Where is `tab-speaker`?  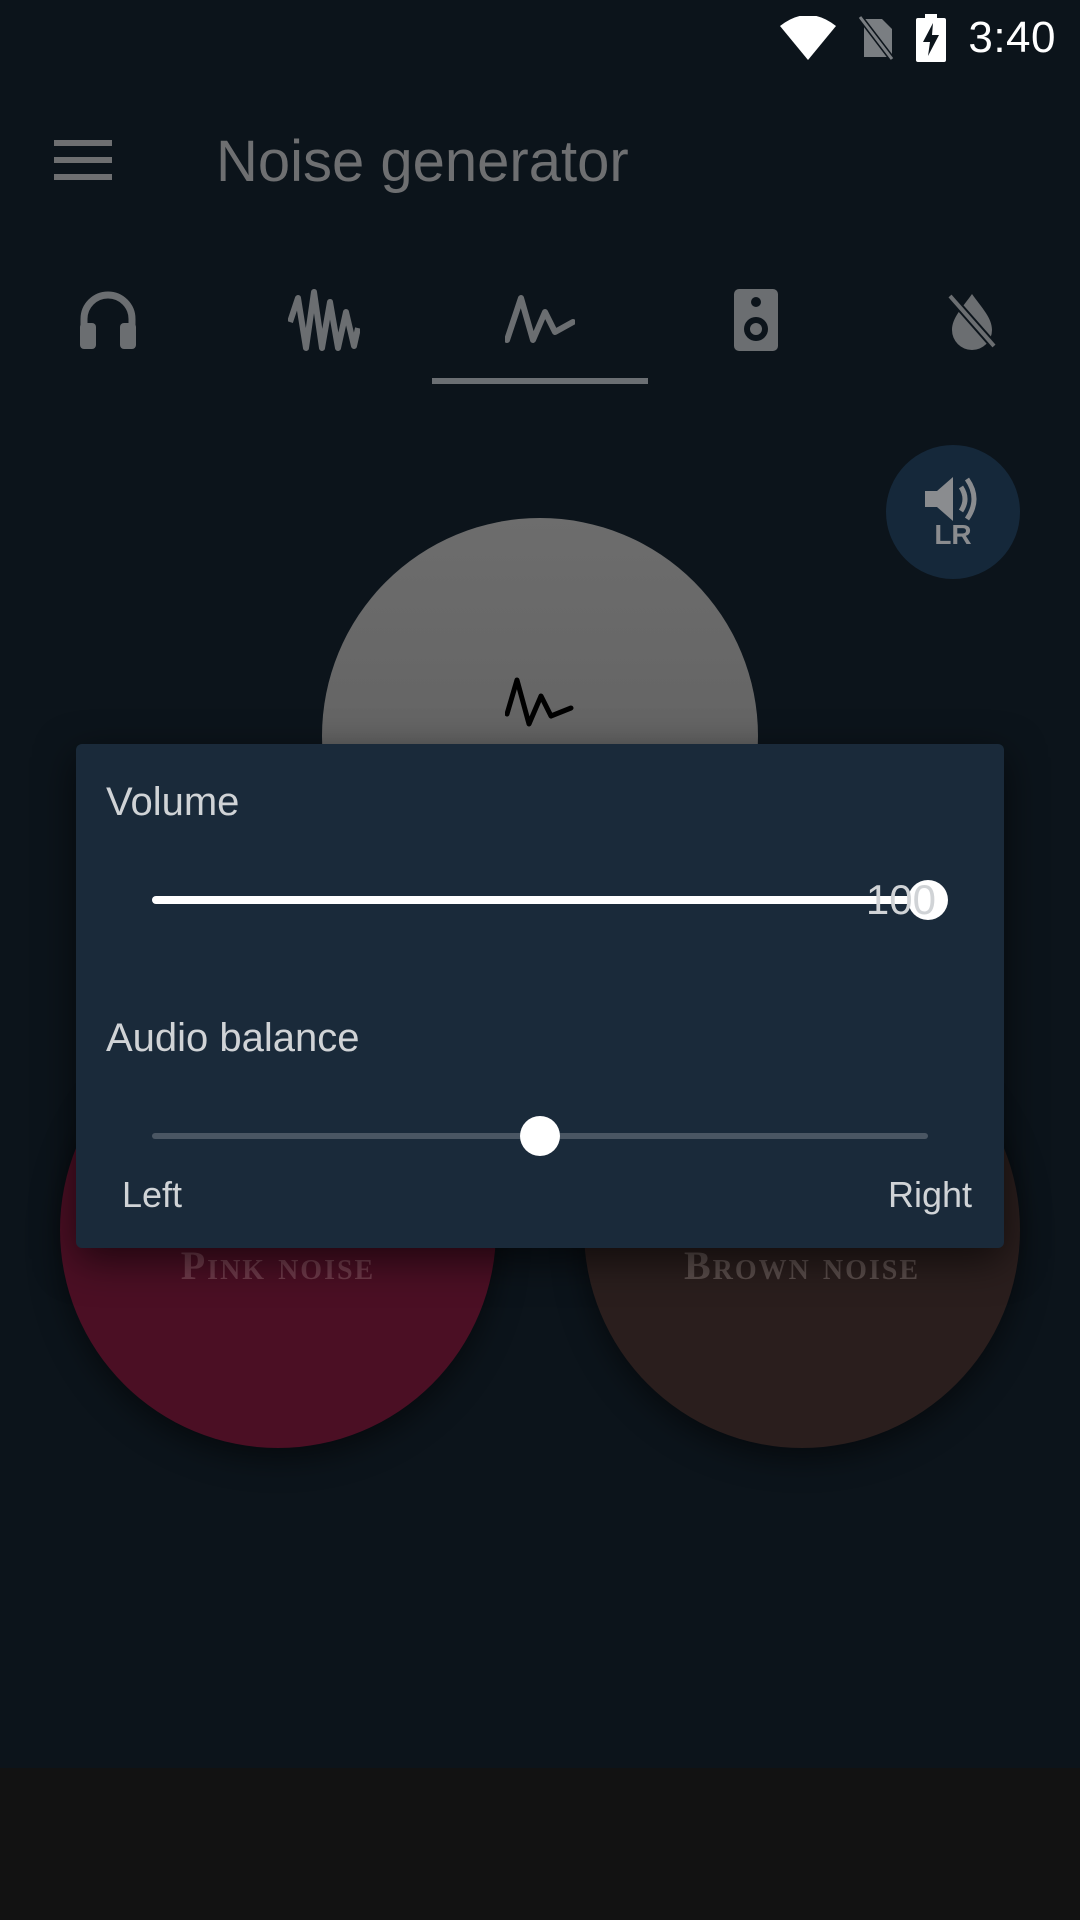
tab-speaker is located at coordinates (756, 320).